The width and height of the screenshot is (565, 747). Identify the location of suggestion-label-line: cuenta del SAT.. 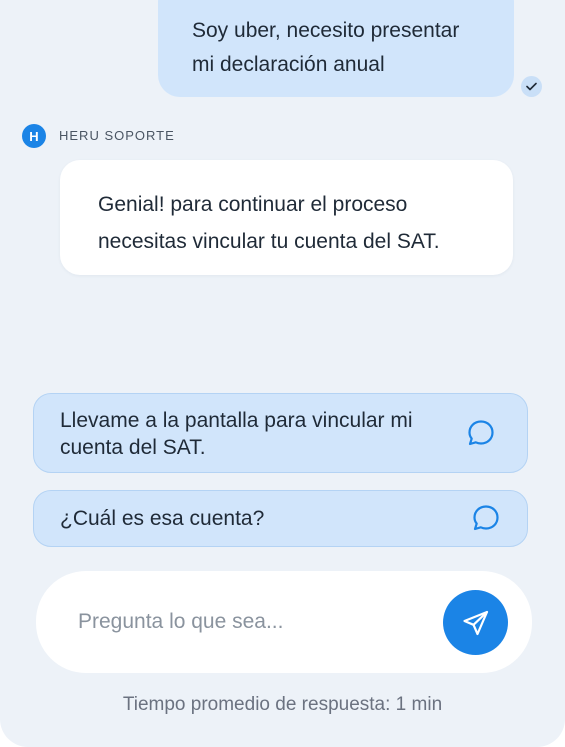
(133, 447).